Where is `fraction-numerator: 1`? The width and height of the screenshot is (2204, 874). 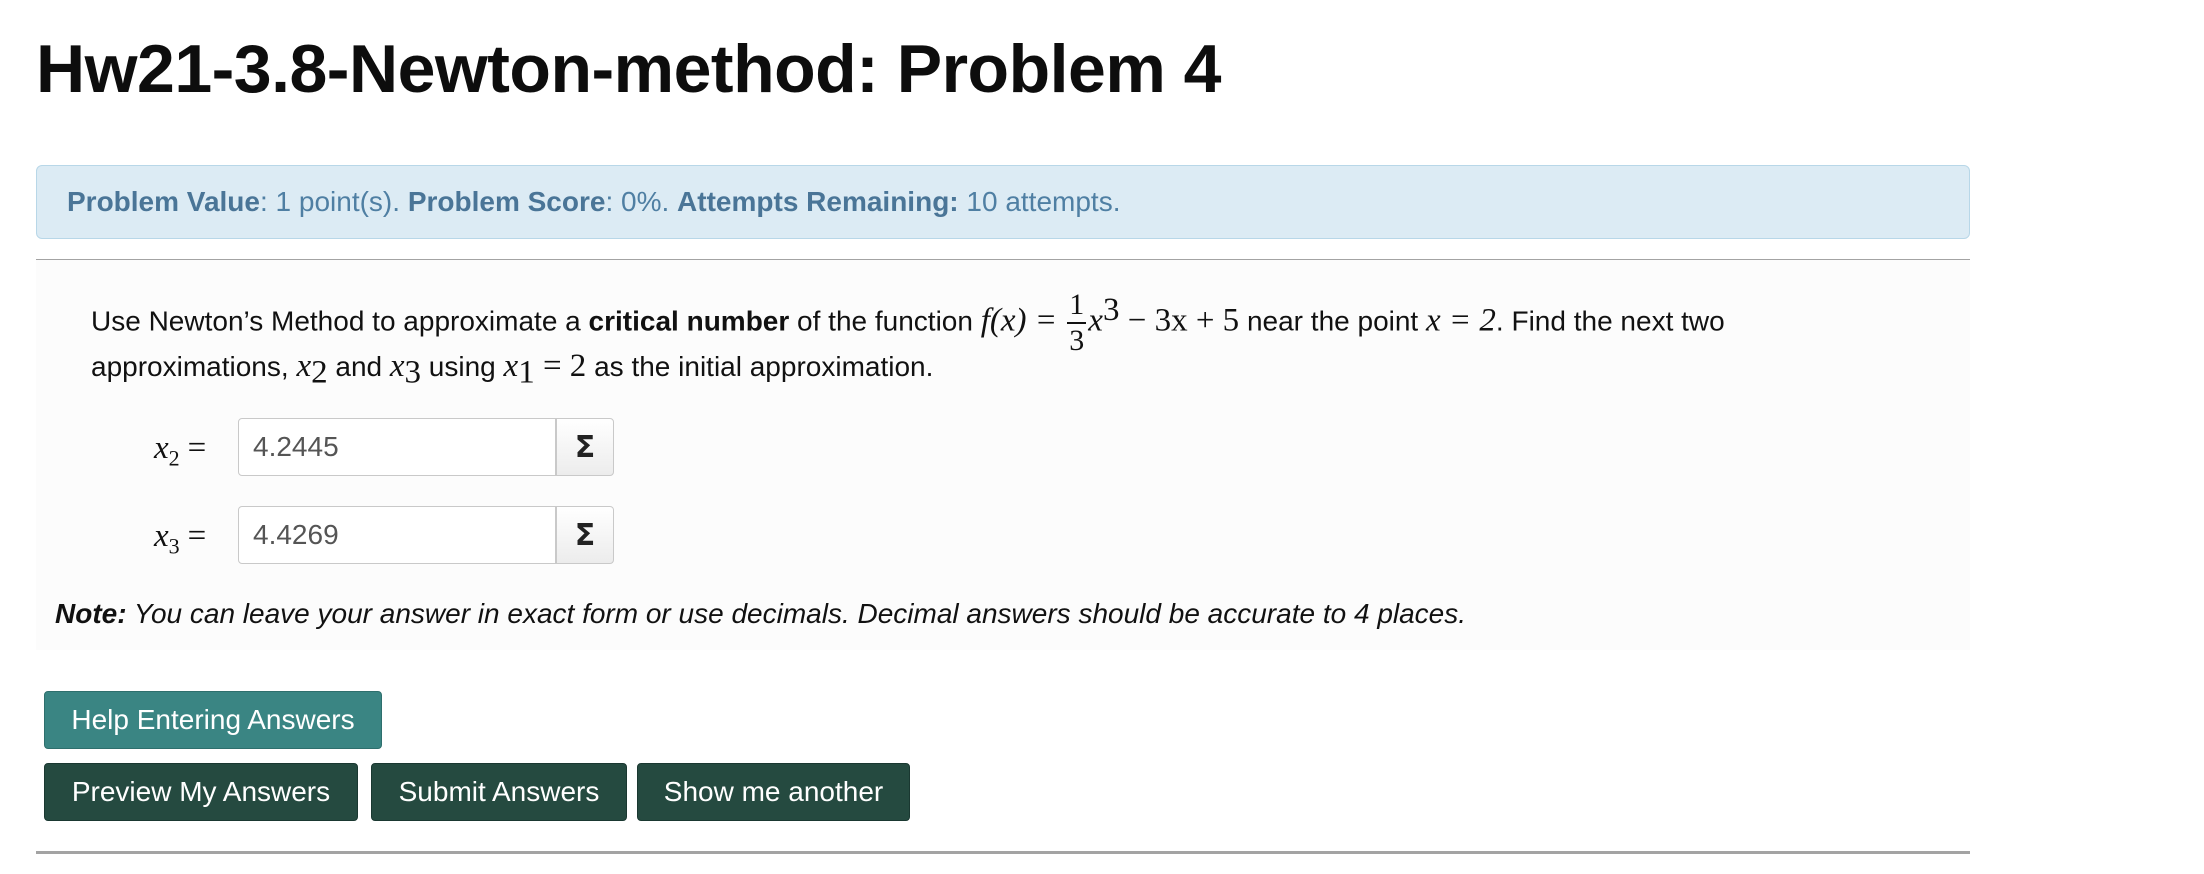
fraction-numerator: 1 is located at coordinates (1077, 306).